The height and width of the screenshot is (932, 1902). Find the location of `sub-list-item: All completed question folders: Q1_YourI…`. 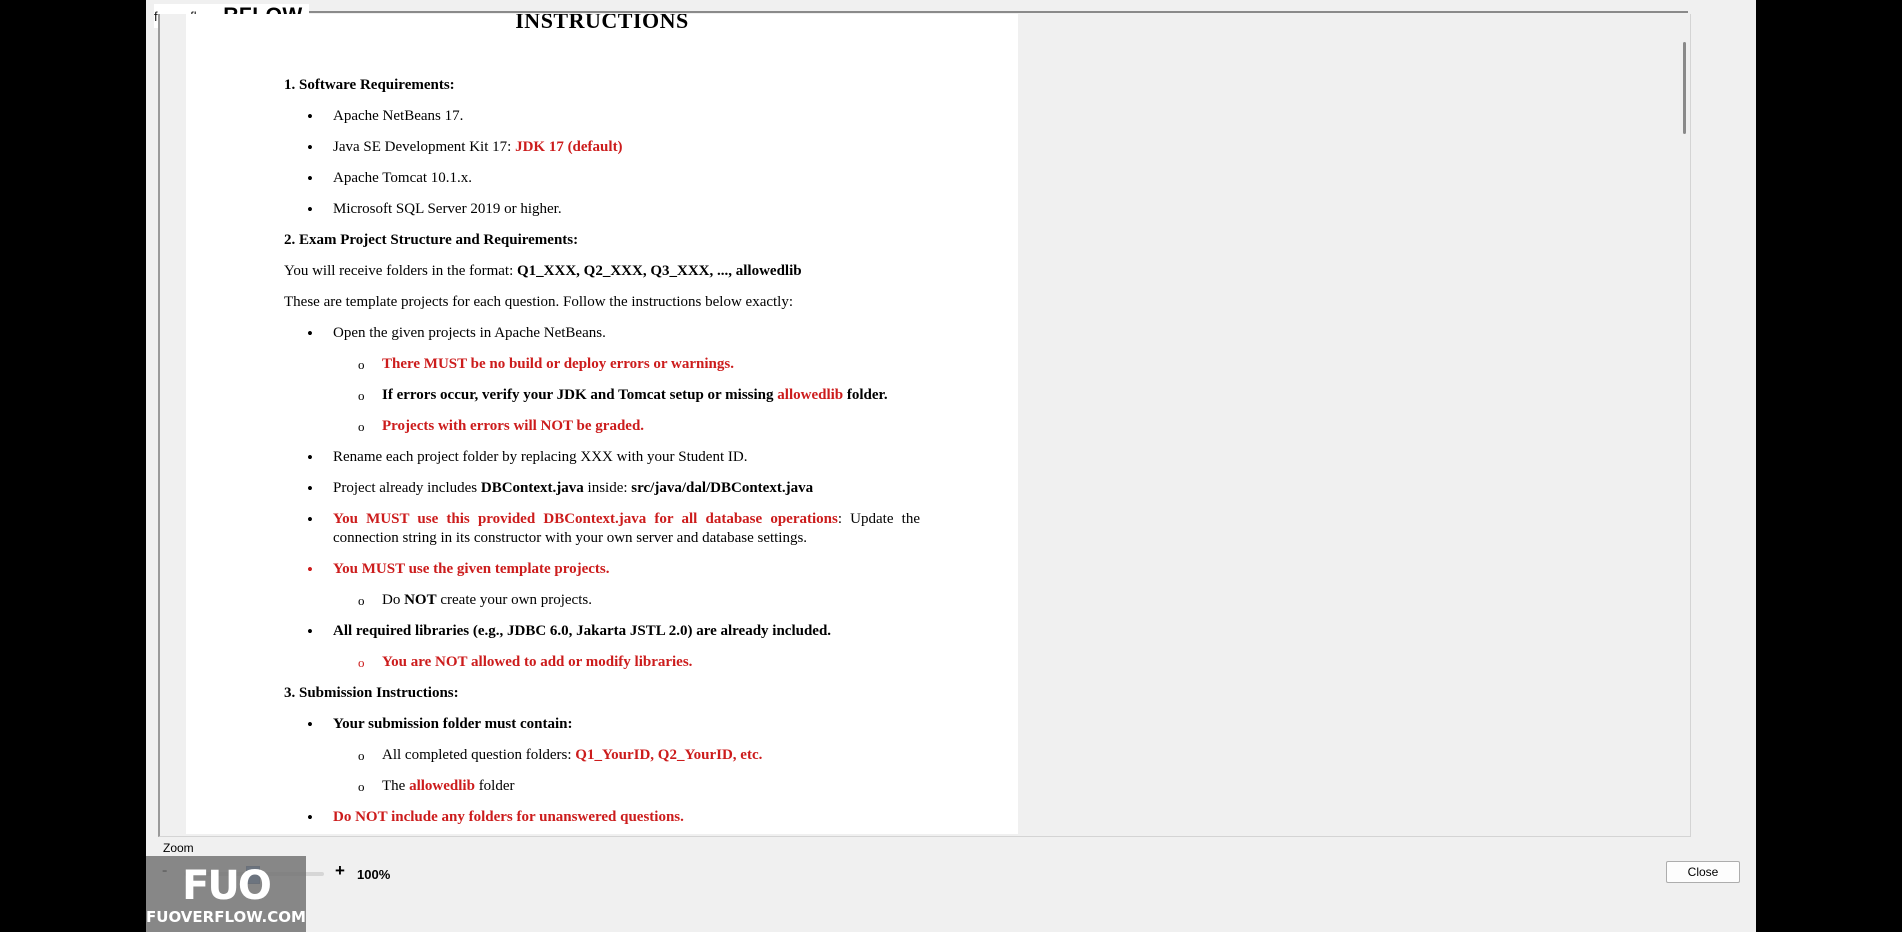

sub-list-item: All completed question folders: Q1_YourI… is located at coordinates (602, 755).